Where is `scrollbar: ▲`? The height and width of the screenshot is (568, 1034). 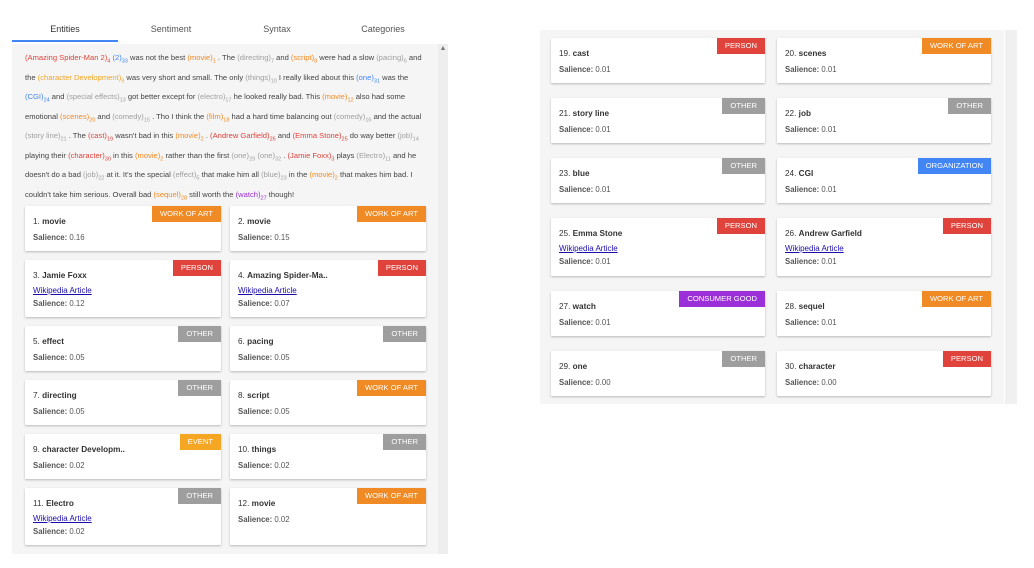
scrollbar: ▲ is located at coordinates (443, 299).